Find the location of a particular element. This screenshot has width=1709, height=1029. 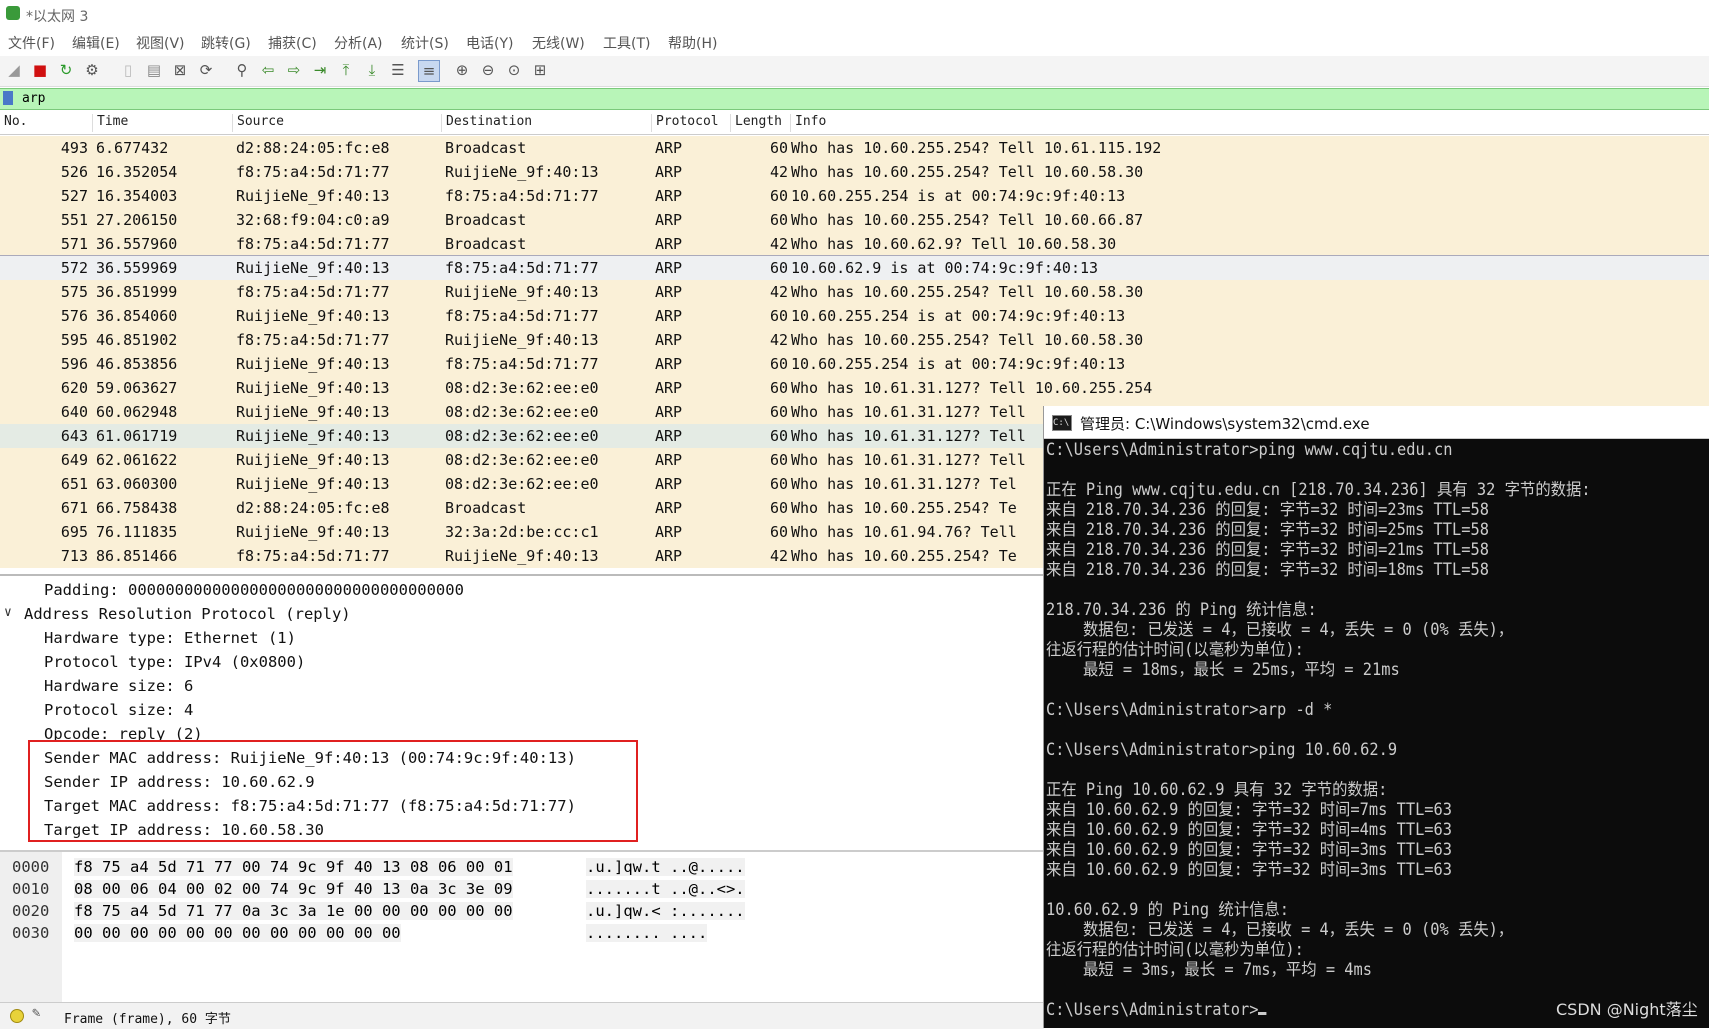

packet-cell-no: 651 is located at coordinates (74, 484).